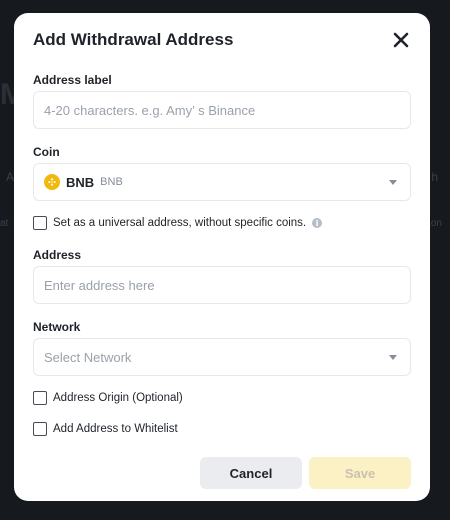  I want to click on network-placeholder: Select Network, so click(88, 357).